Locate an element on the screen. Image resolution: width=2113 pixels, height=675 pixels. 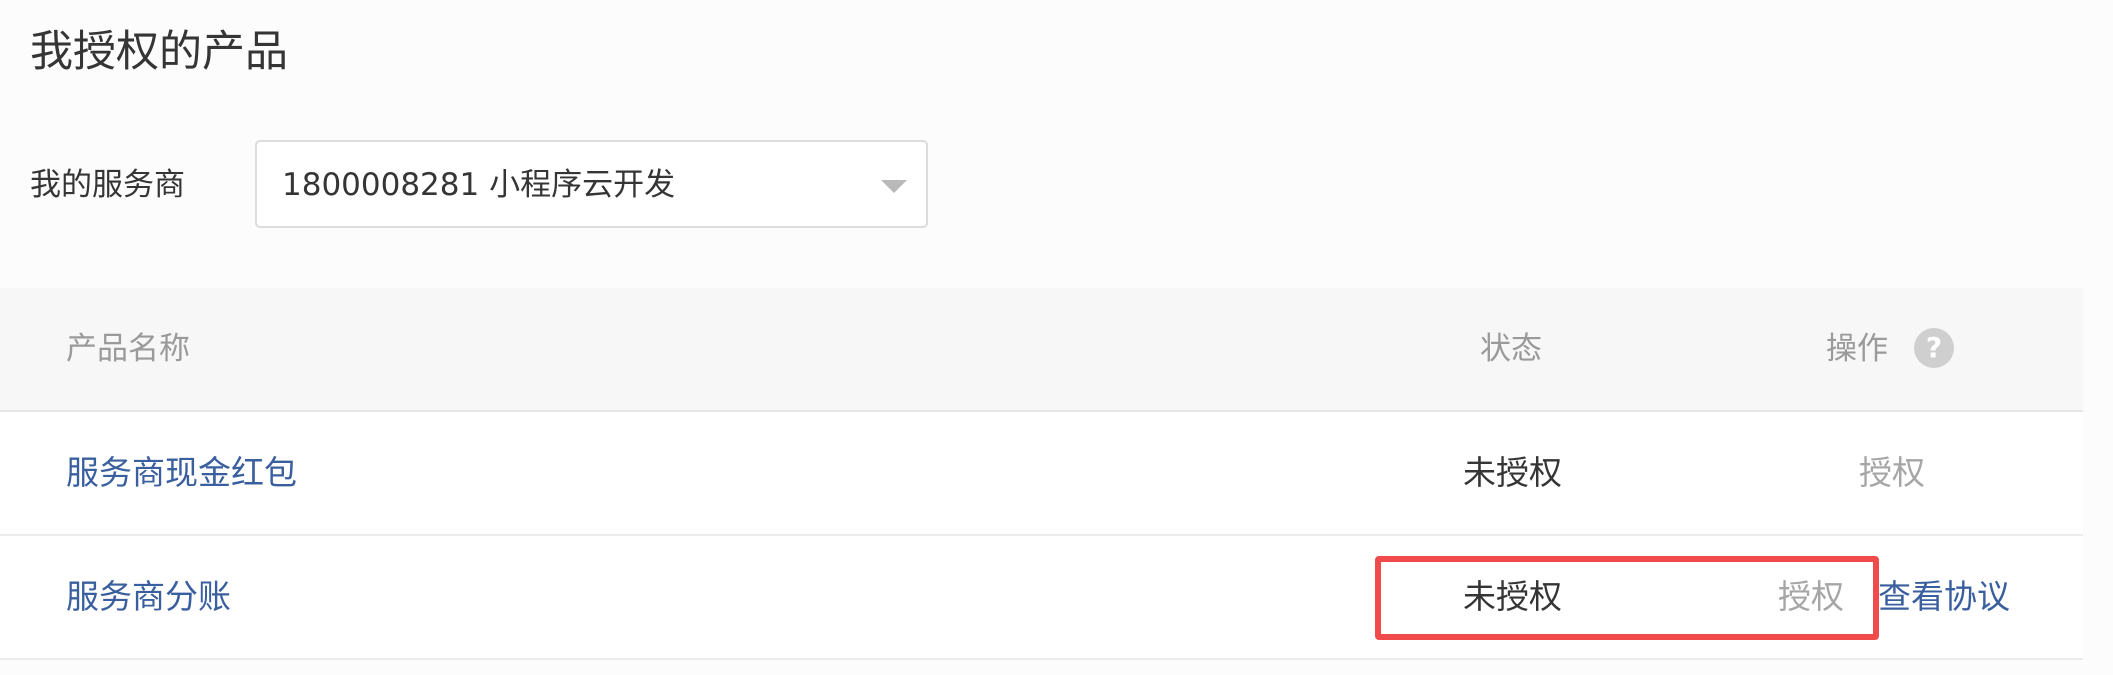
provider-label: 我的服务商 is located at coordinates (107, 185).